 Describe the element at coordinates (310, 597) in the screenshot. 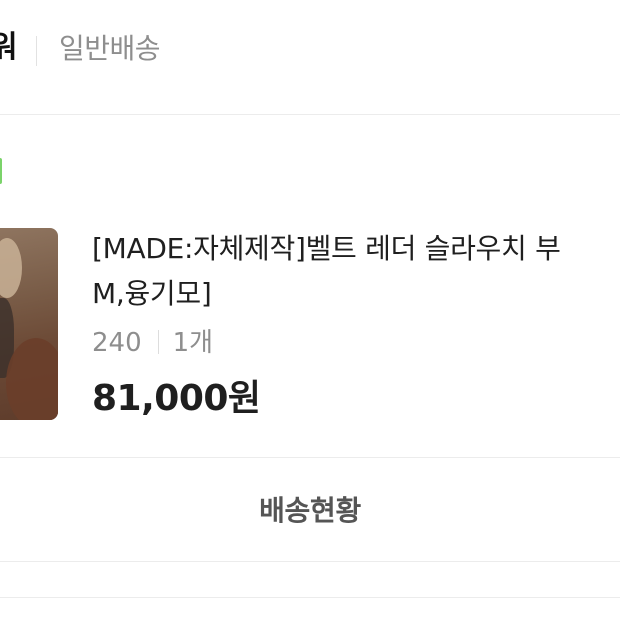

I see `section-divider-bottom` at that location.